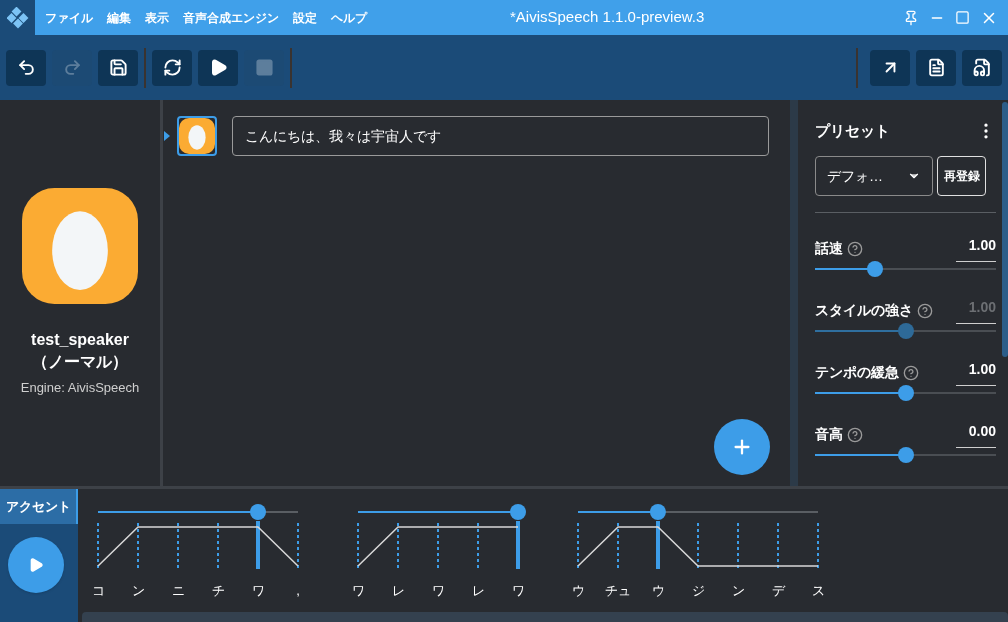  I want to click on repeat-play-button, so click(172, 67).